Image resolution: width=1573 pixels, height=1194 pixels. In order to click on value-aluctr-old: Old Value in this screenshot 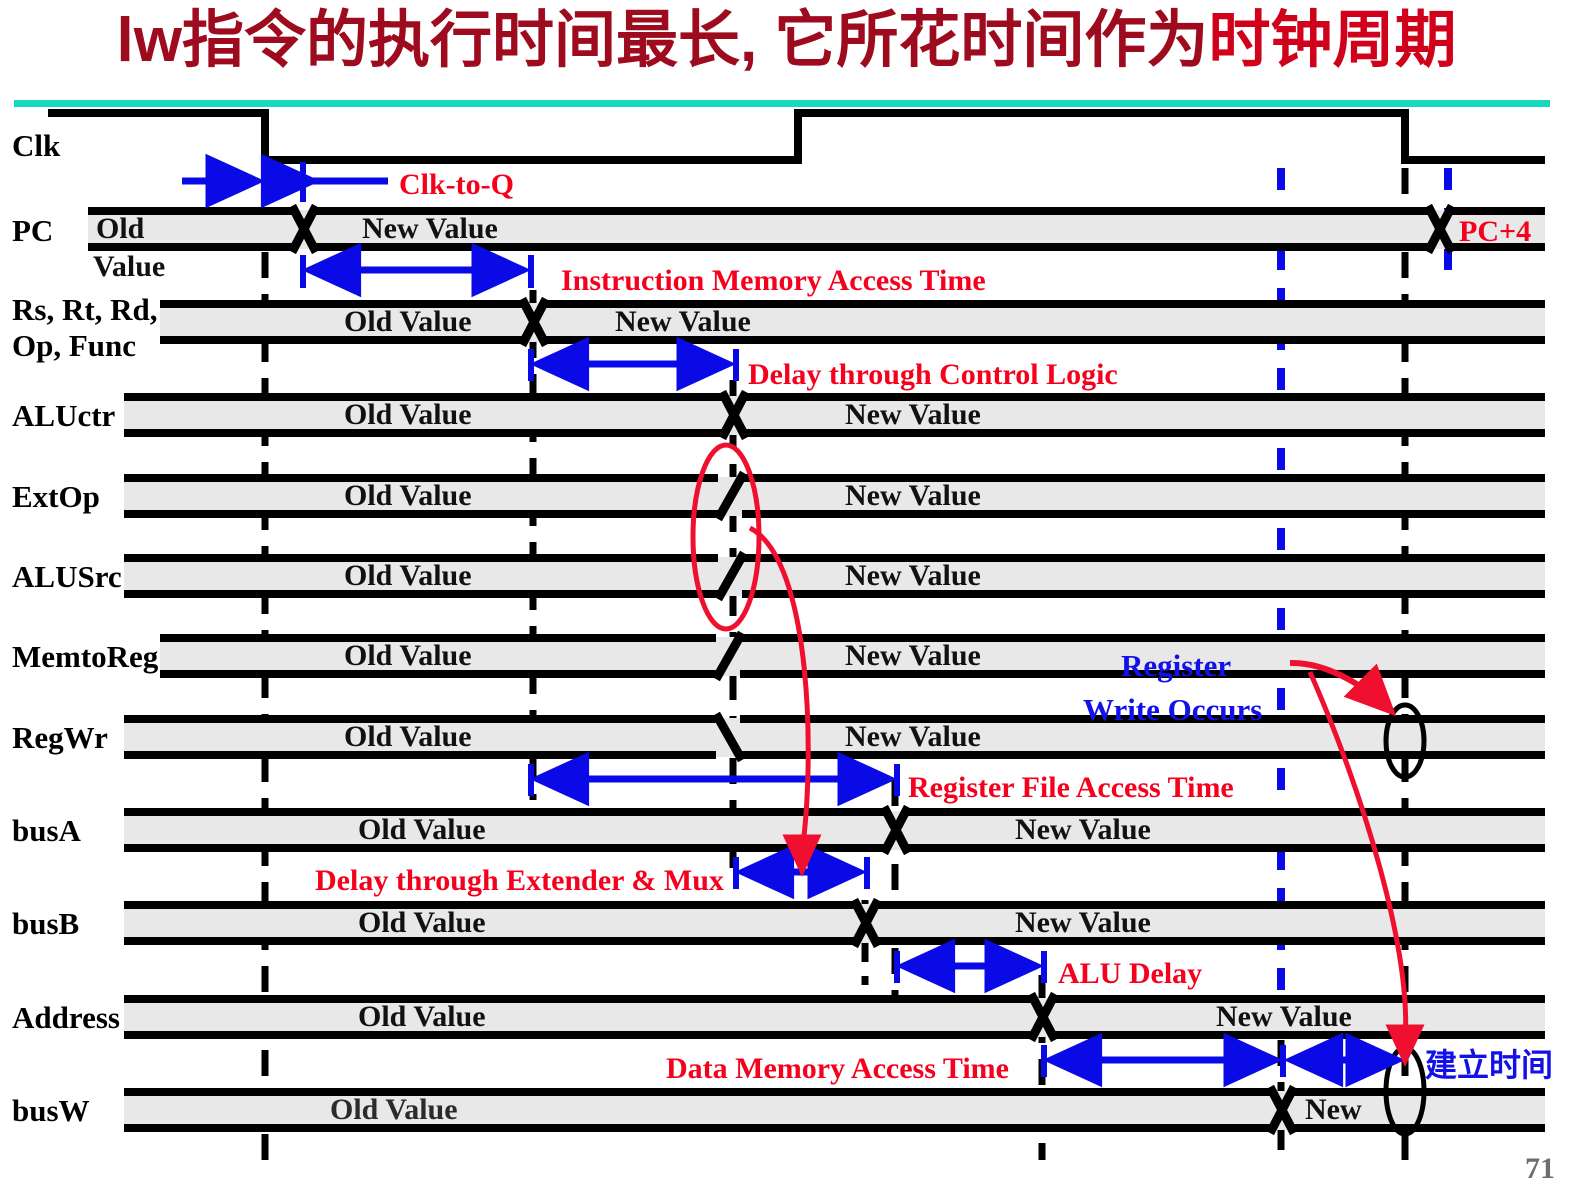, I will do `click(408, 414)`.